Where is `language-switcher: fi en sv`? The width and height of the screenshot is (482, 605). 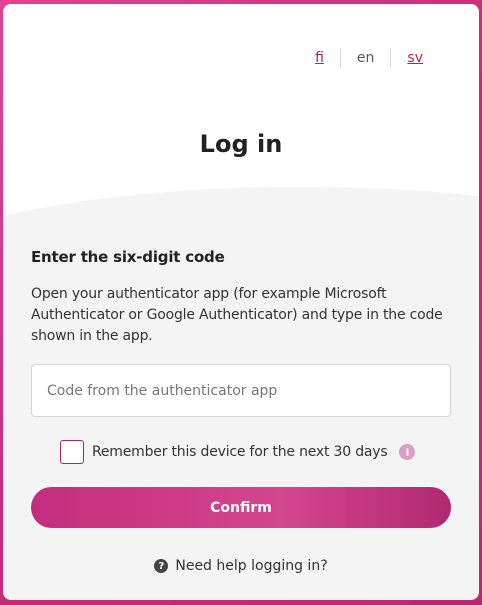
language-switcher: fi en sv is located at coordinates (369, 58).